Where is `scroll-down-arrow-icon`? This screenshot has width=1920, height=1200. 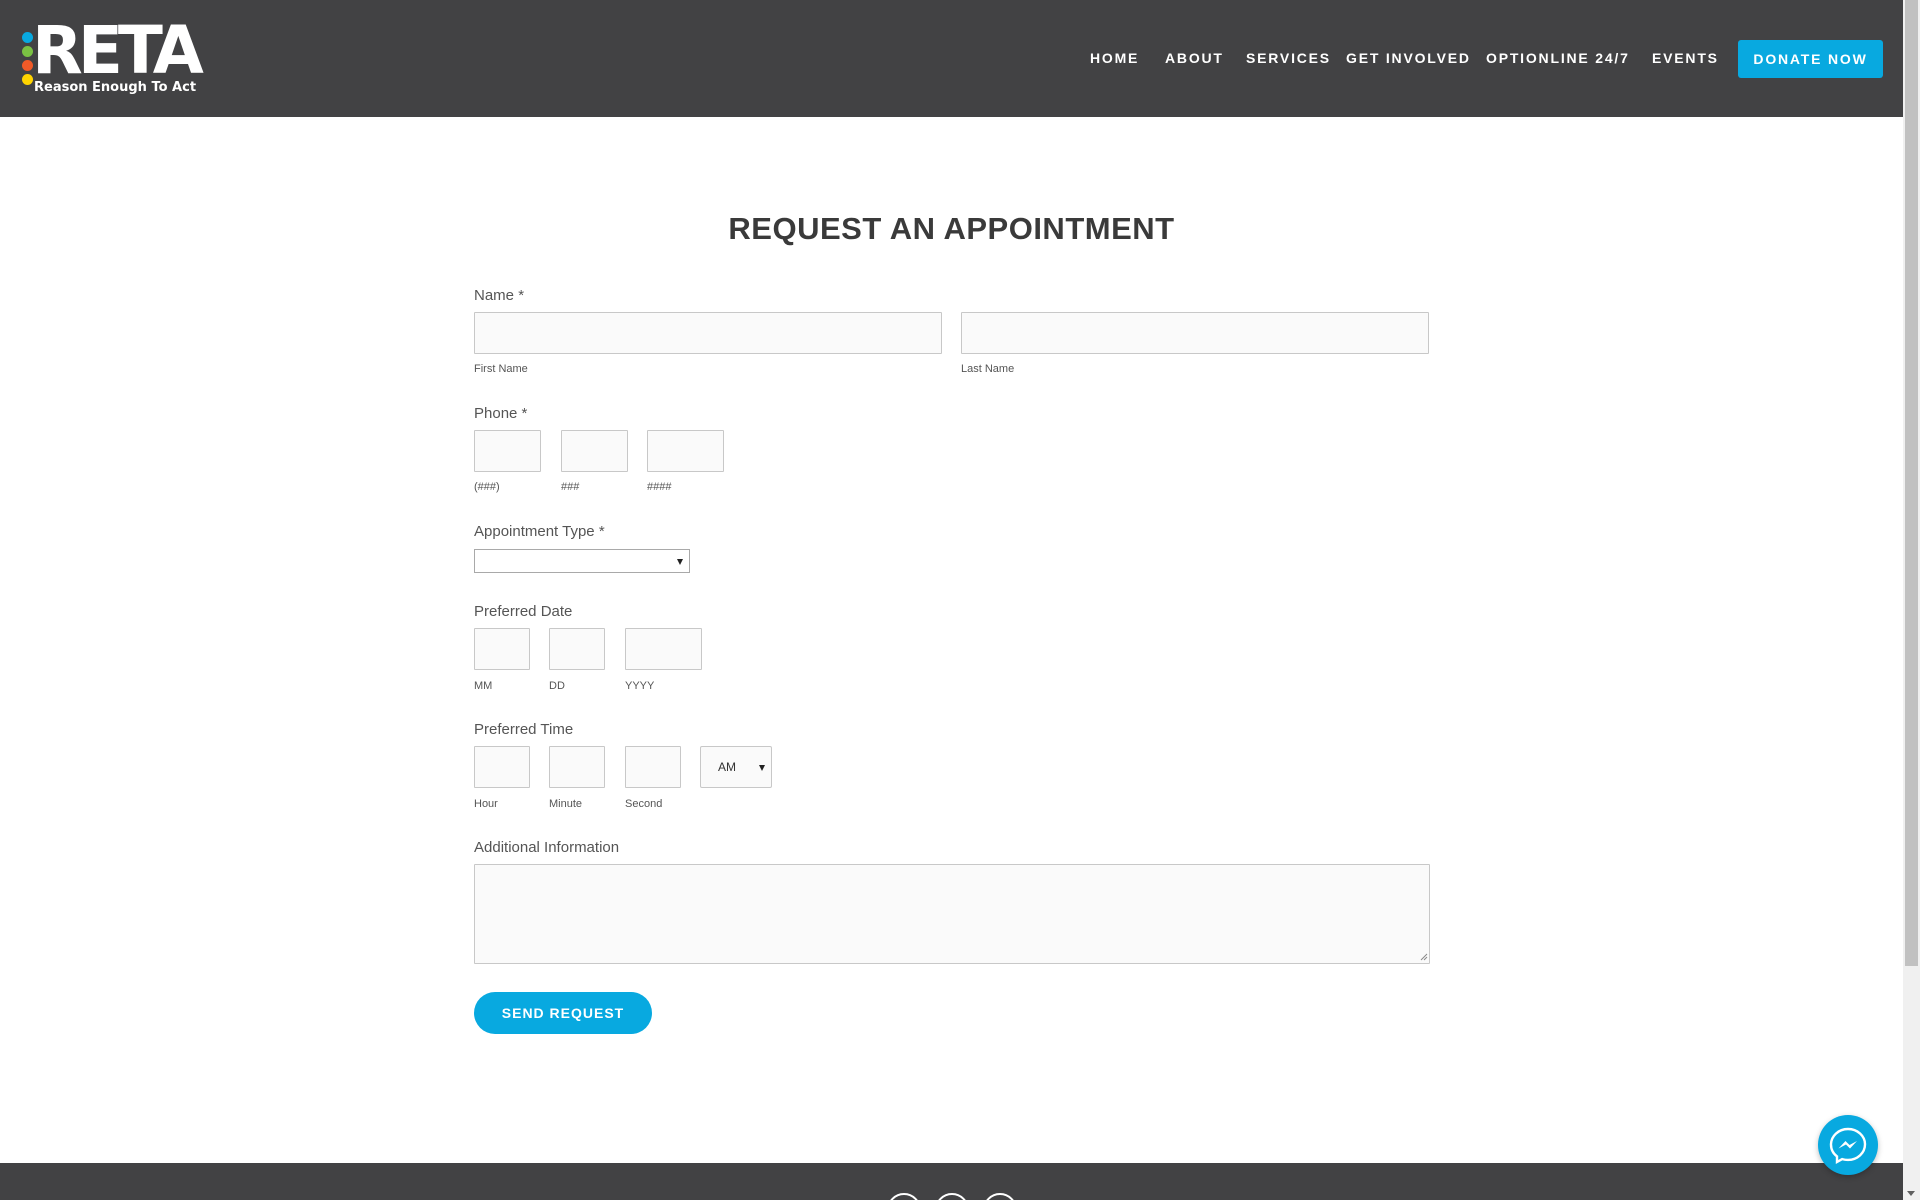
scroll-down-arrow-icon is located at coordinates (1911, 1193).